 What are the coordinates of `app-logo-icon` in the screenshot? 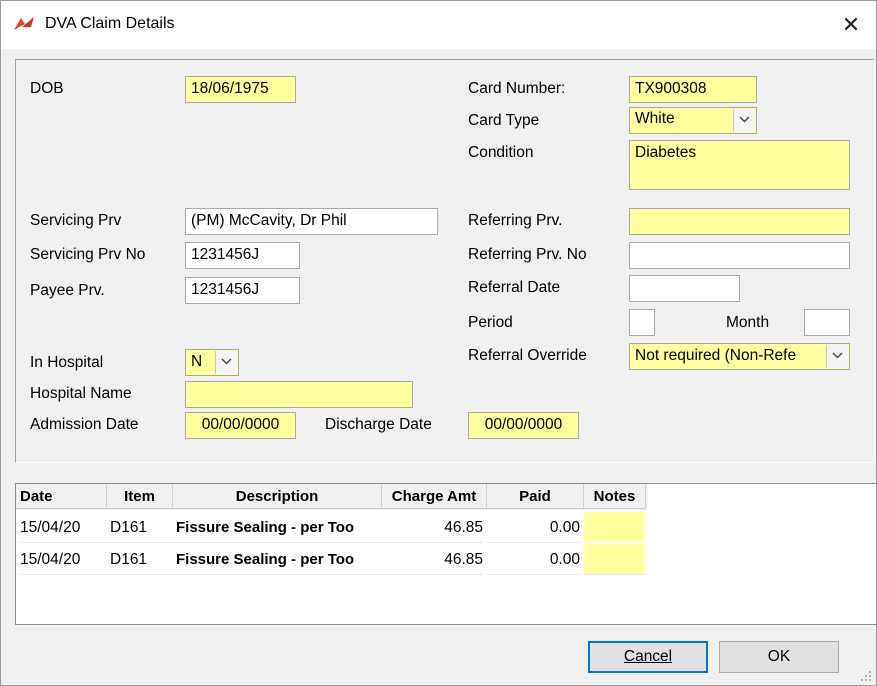 It's located at (24, 23).